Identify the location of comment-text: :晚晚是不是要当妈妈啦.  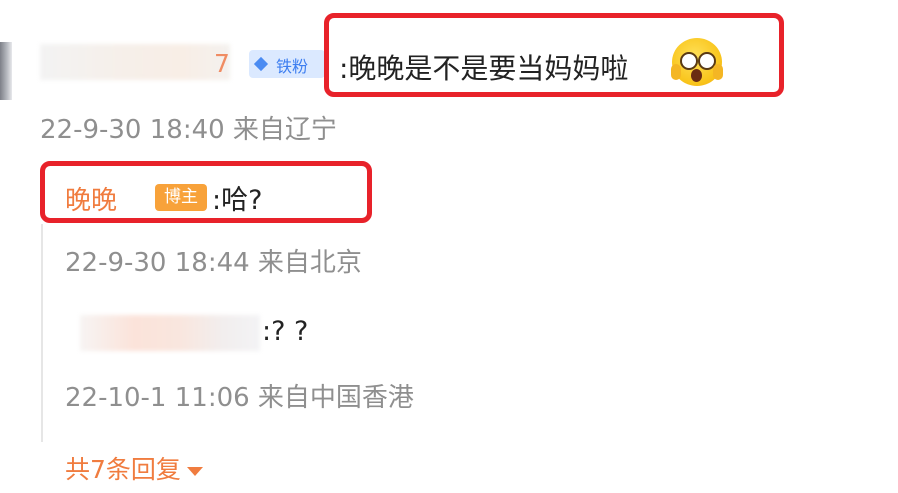
(484, 68).